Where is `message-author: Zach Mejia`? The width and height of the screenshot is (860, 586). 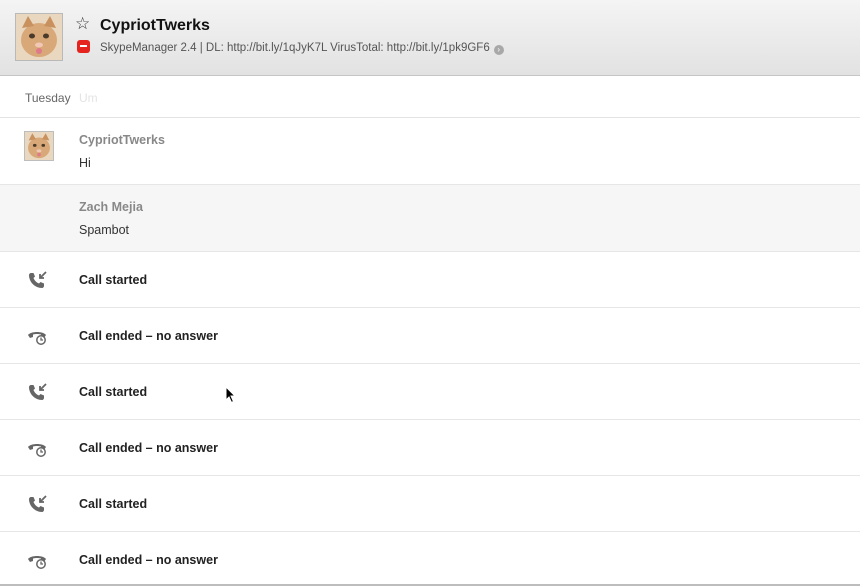 message-author: Zach Mejia is located at coordinates (111, 207).